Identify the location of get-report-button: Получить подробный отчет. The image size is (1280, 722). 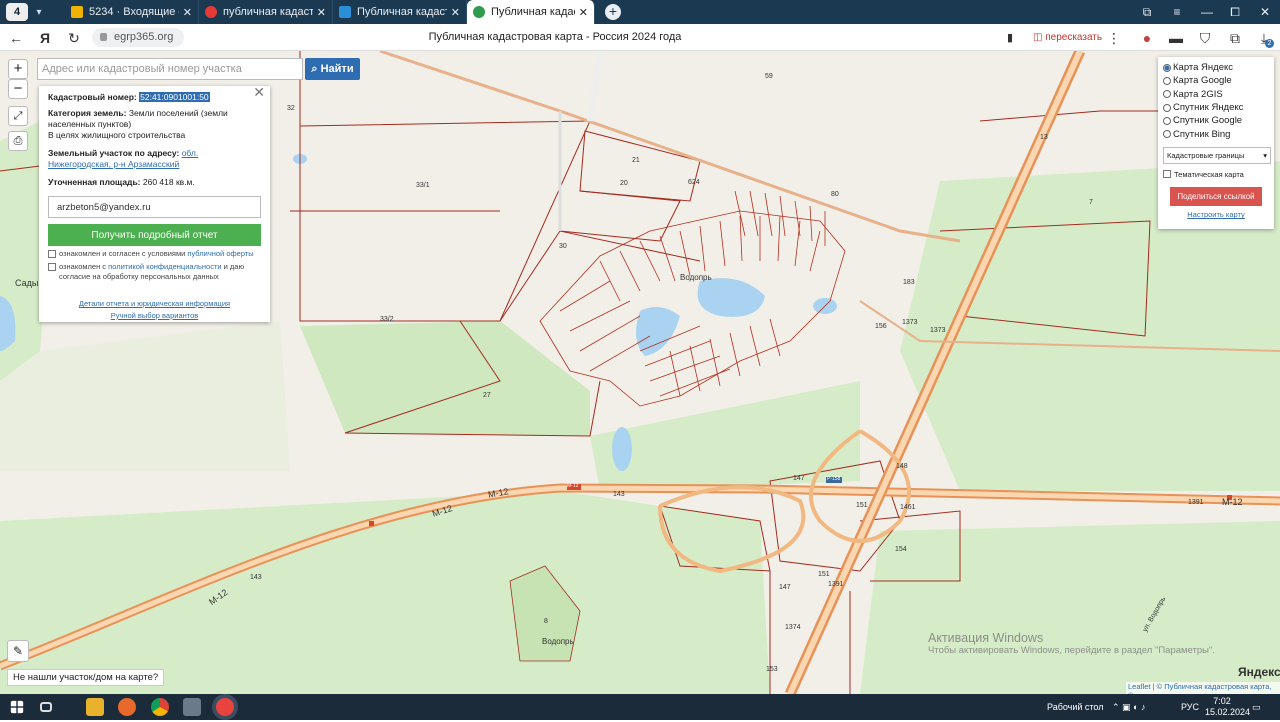
(154, 235).